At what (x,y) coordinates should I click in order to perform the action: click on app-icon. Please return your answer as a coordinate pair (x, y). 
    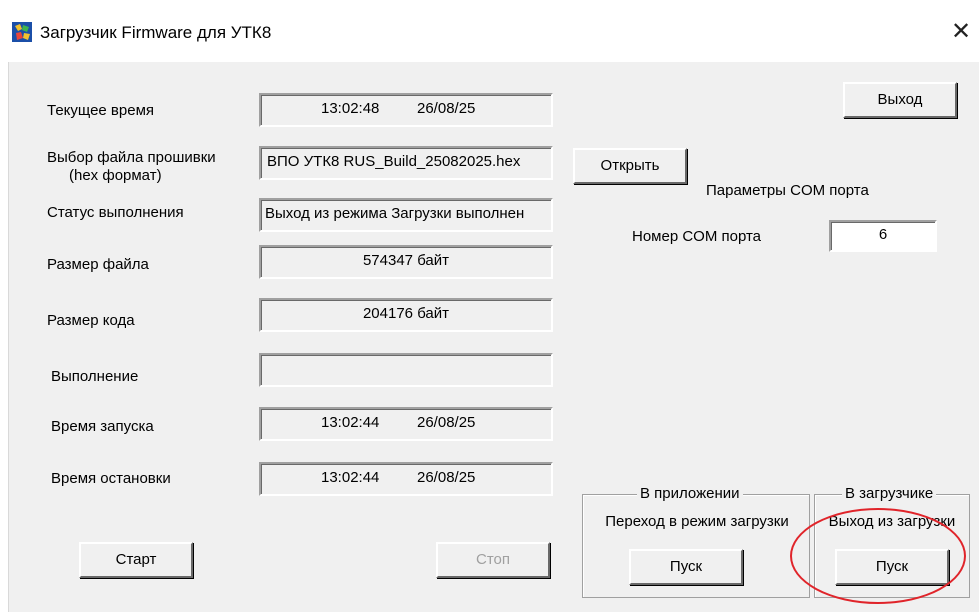
    Looking at the image, I should click on (22, 32).